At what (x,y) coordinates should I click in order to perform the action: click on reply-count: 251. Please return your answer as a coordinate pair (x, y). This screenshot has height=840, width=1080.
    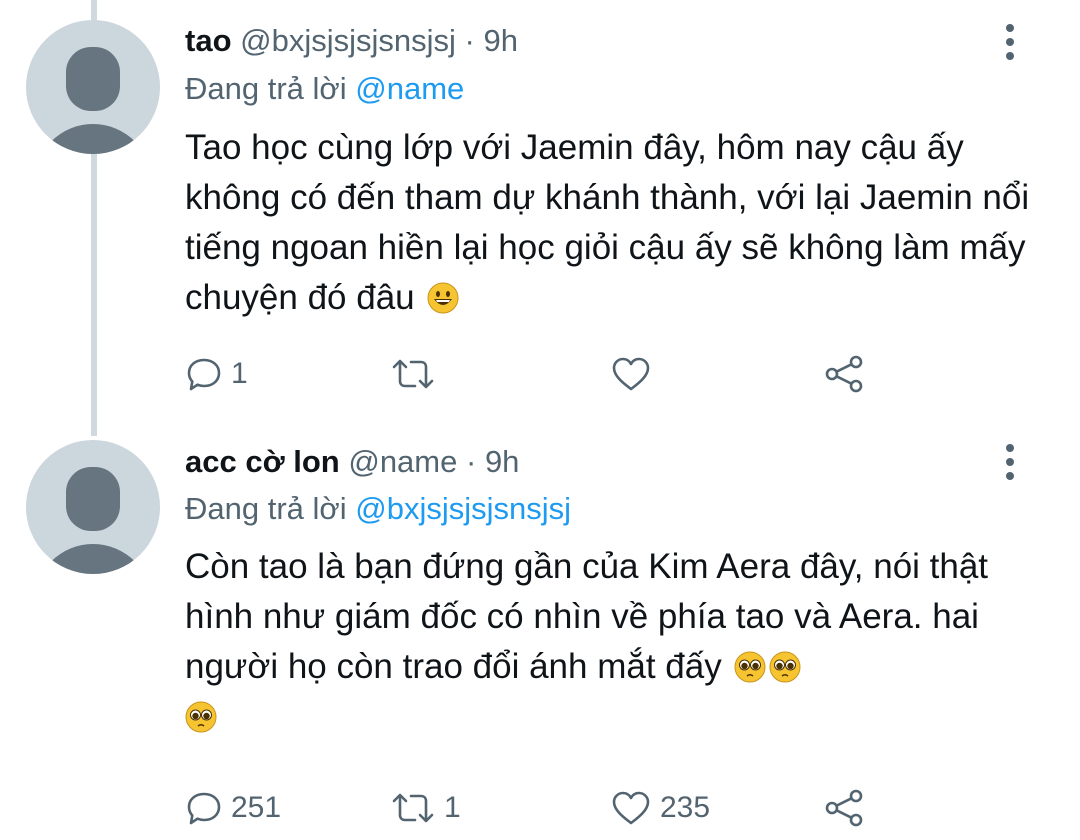
    Looking at the image, I should click on (256, 807).